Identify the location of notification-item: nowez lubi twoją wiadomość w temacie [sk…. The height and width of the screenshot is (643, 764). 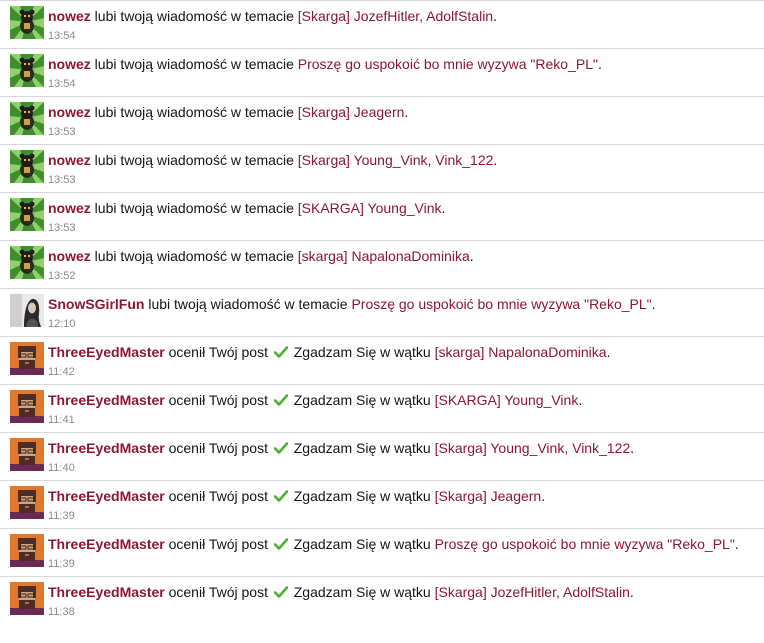
(382, 265).